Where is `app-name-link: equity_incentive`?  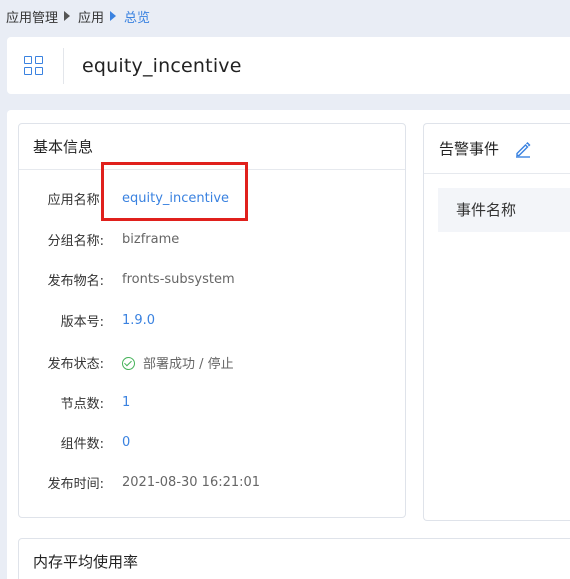 app-name-link: equity_incentive is located at coordinates (175, 198).